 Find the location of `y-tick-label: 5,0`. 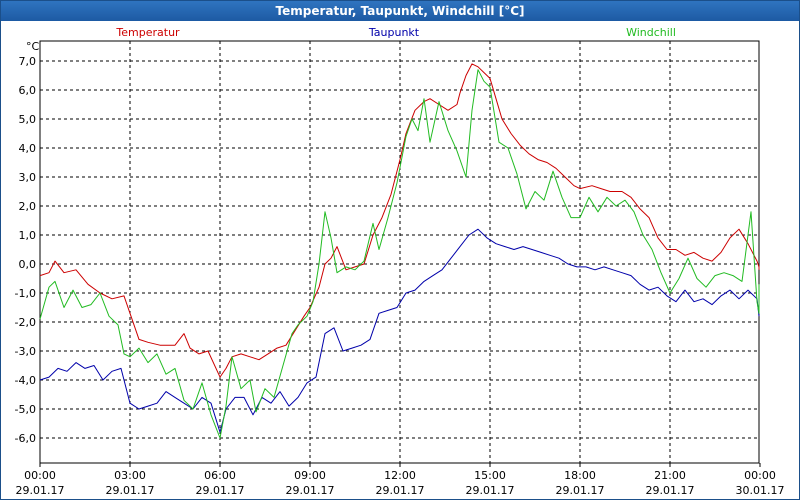

y-tick-label: 5,0 is located at coordinates (28, 119).